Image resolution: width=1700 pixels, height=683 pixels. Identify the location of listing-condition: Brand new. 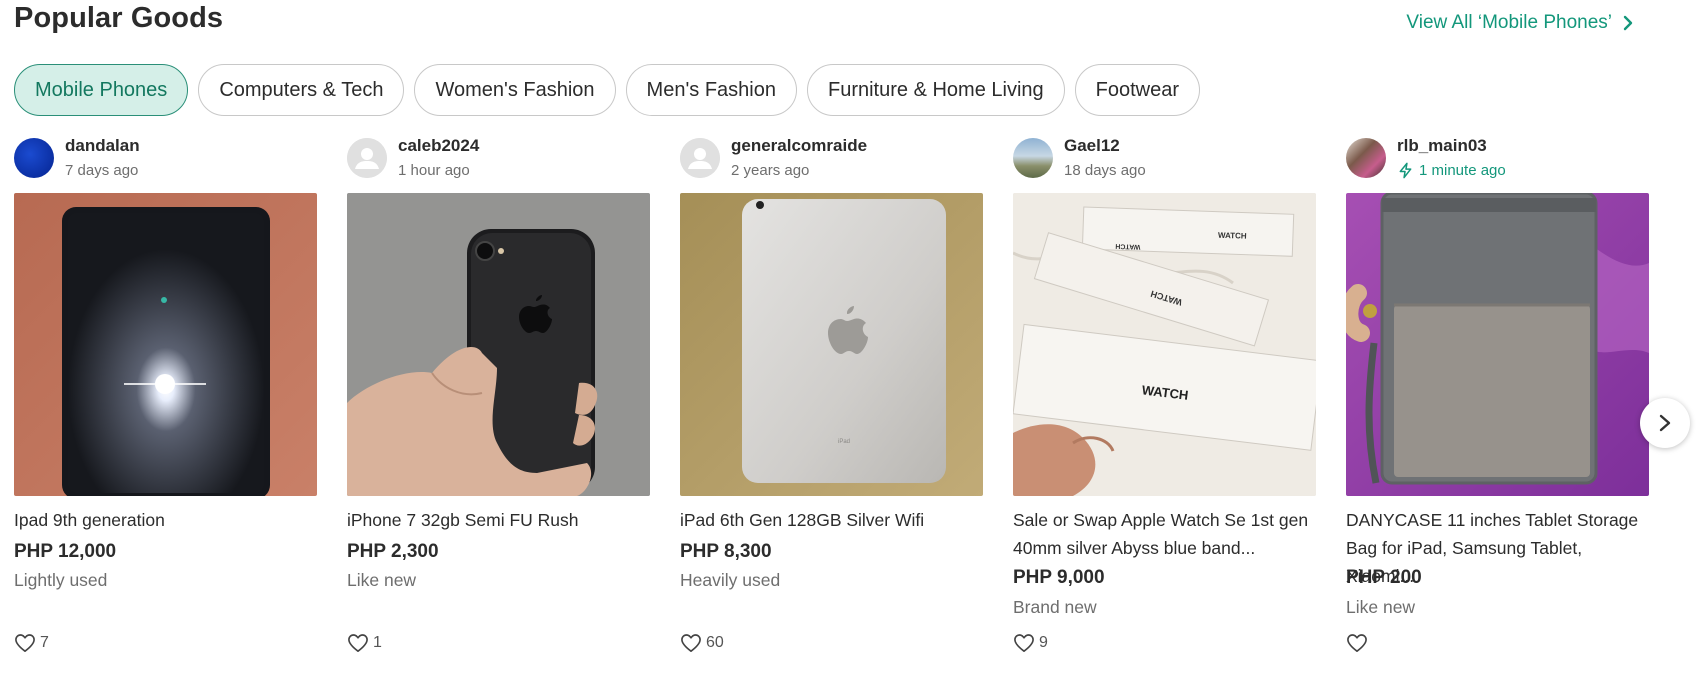
(1055, 607).